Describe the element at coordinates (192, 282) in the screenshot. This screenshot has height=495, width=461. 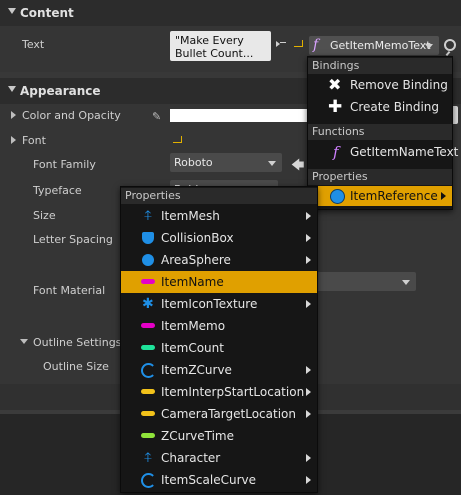
I see `property-item-label: ItemName` at that location.